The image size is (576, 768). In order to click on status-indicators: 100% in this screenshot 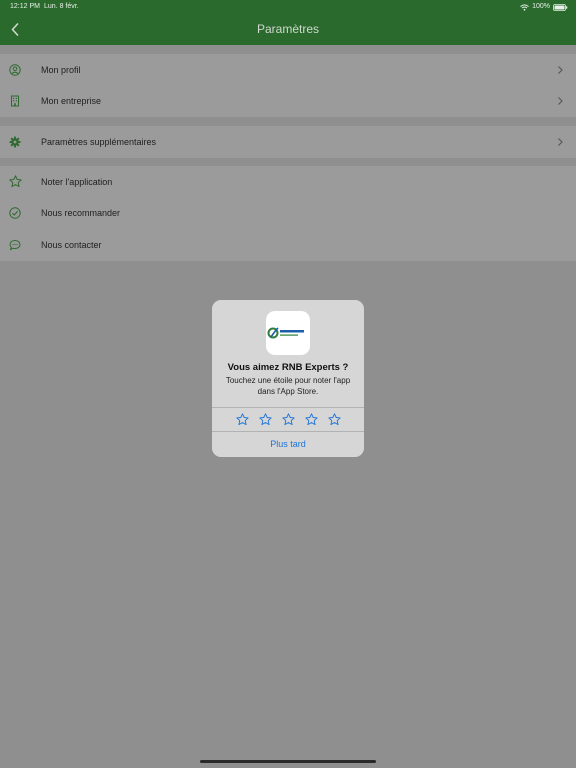, I will do `click(544, 7)`.